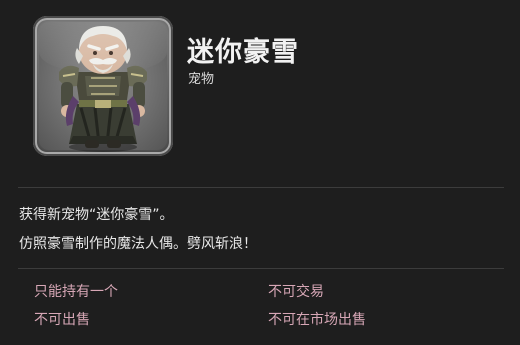 This screenshot has width=520, height=345. What do you see at coordinates (76, 292) in the screenshot?
I see `restriction-unique: 只能持有一个` at bounding box center [76, 292].